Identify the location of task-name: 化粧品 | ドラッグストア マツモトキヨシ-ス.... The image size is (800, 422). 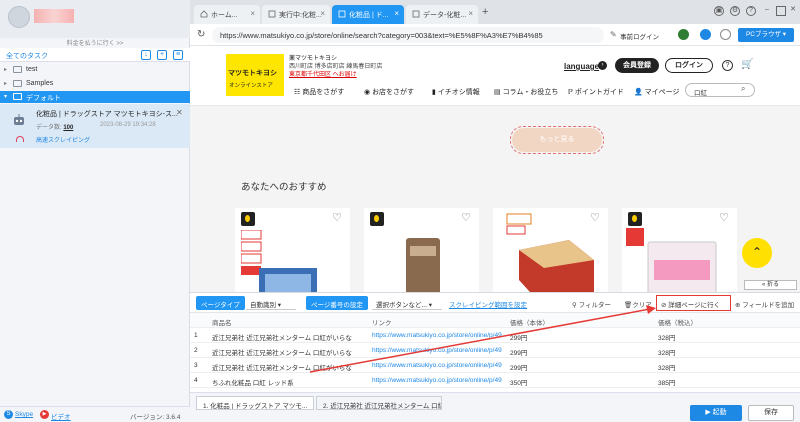
(107, 114).